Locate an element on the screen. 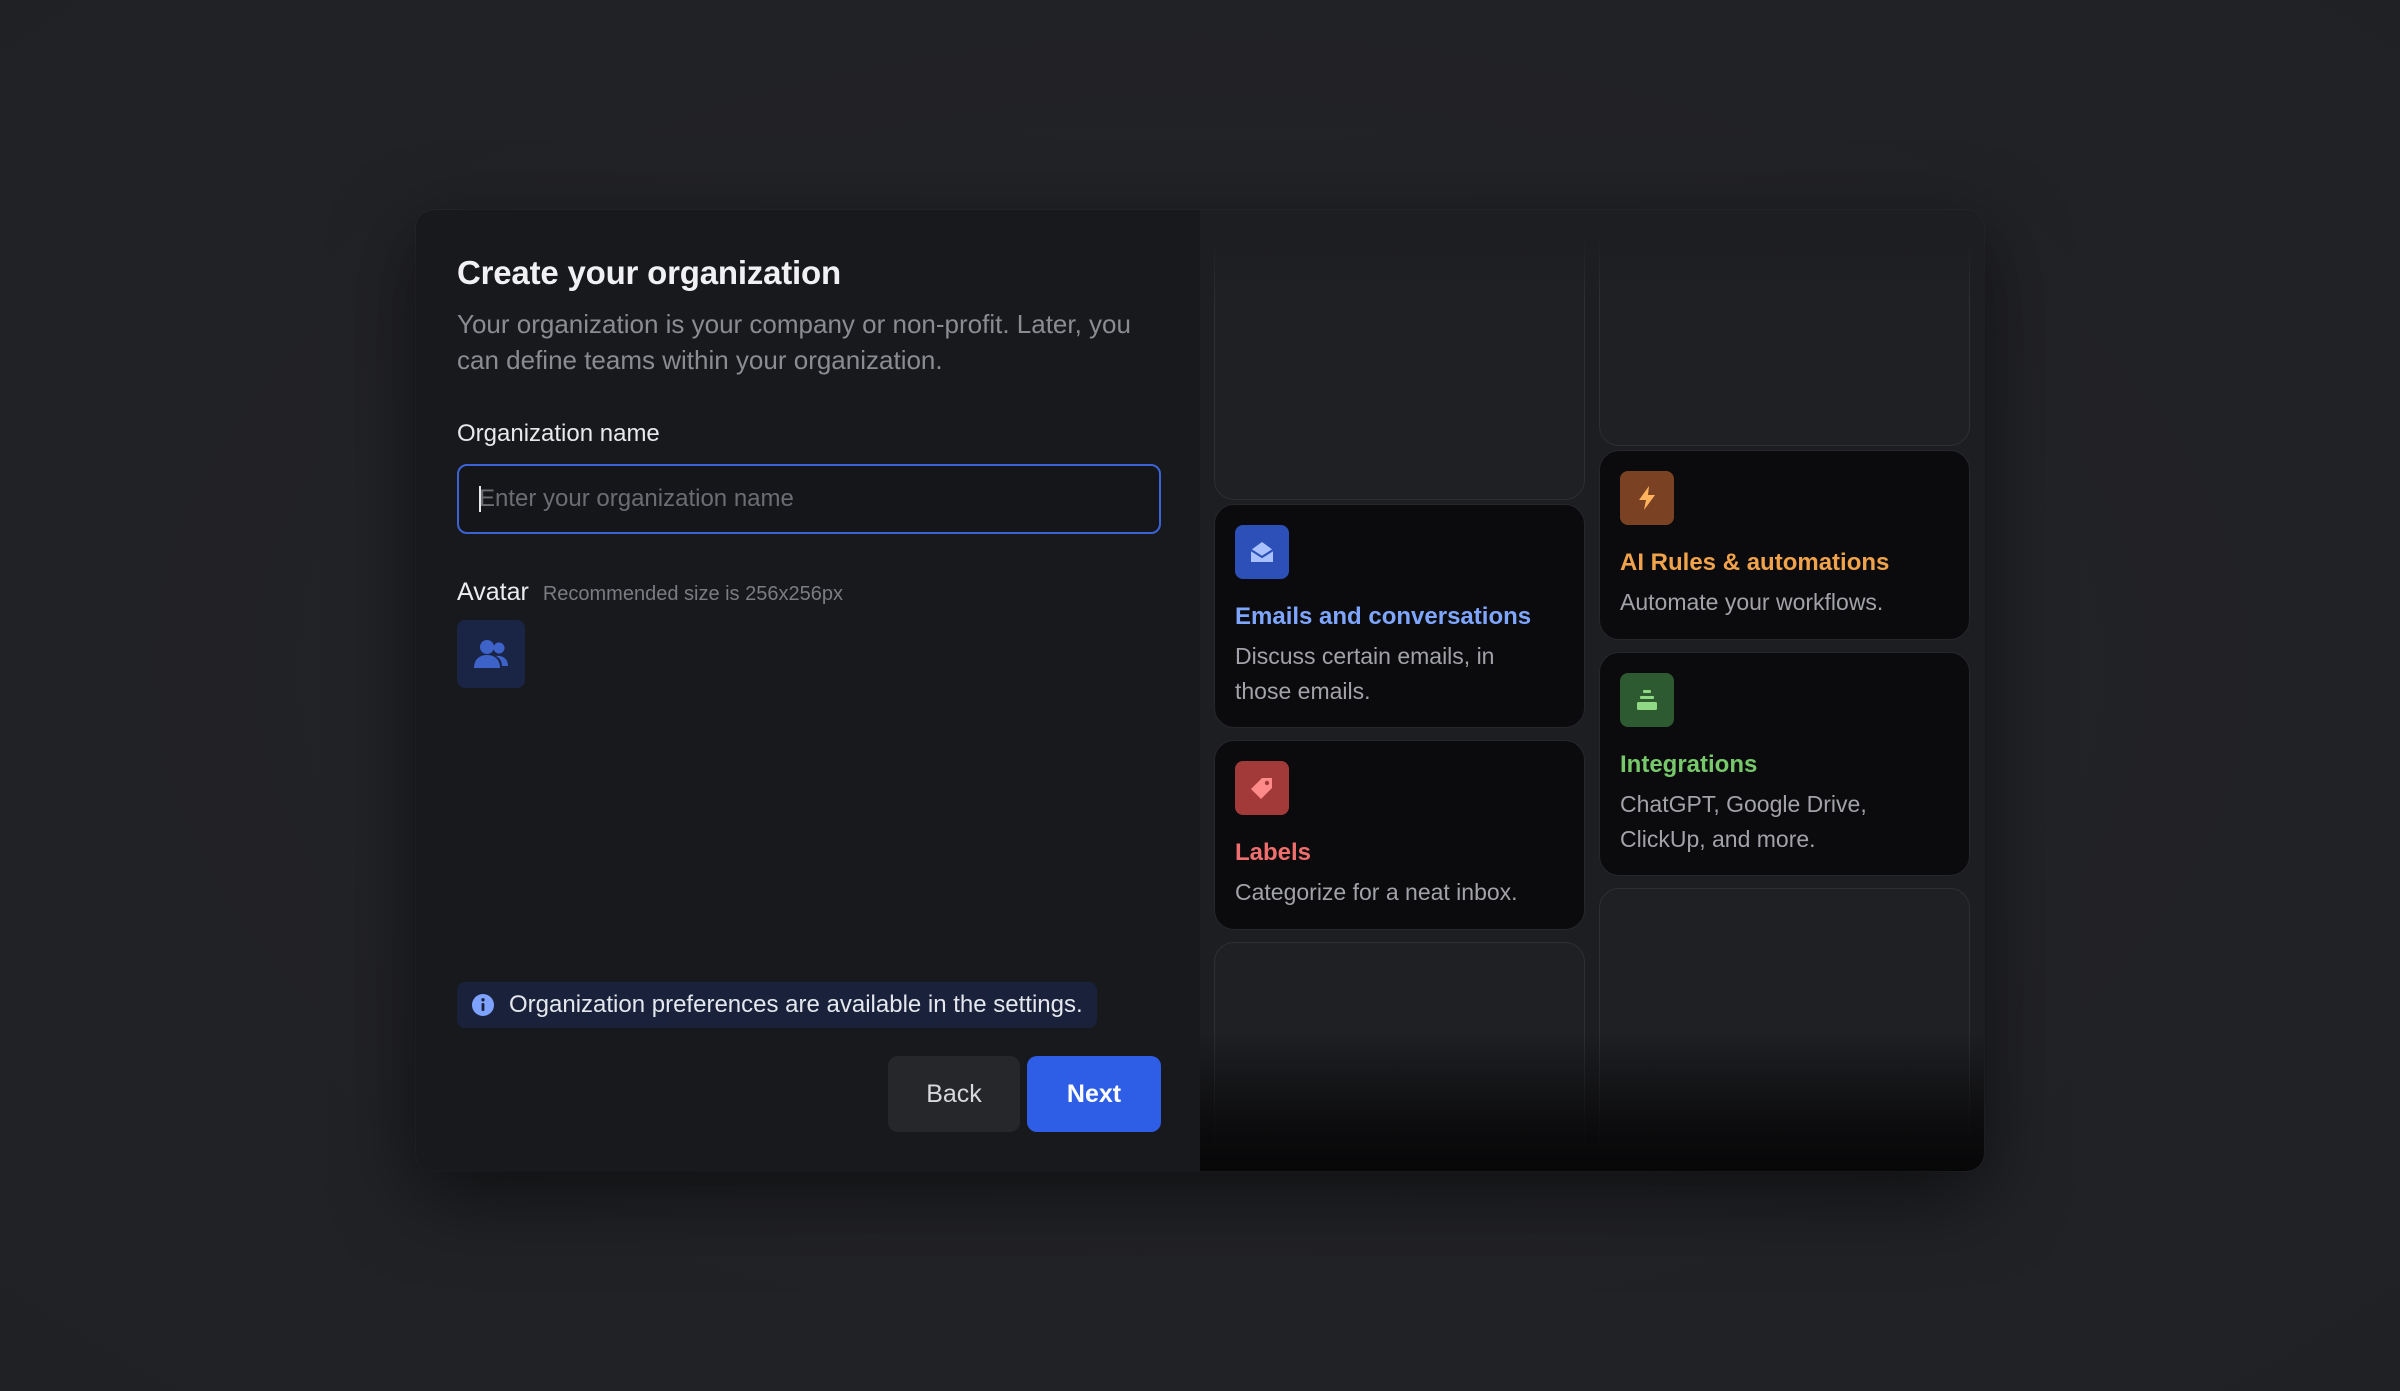 The height and width of the screenshot is (1391, 2400). stack-icon is located at coordinates (1647, 700).